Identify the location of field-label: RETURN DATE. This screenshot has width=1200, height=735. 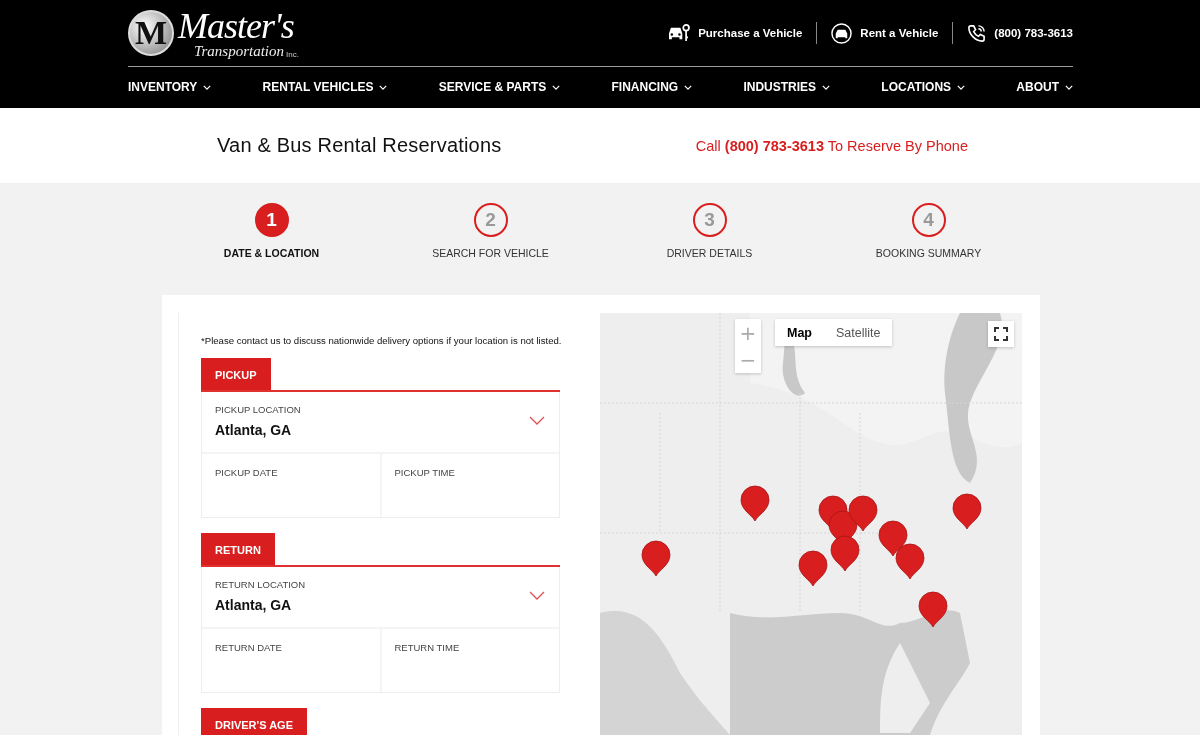
(249, 647).